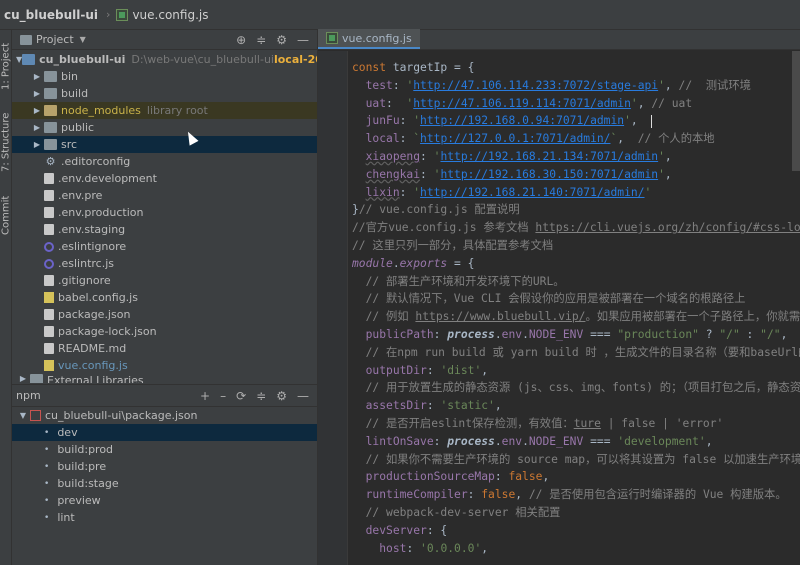 This screenshot has height=565, width=800. Describe the element at coordinates (164, 432) in the screenshot. I see `npm-script-item: • dev` at that location.